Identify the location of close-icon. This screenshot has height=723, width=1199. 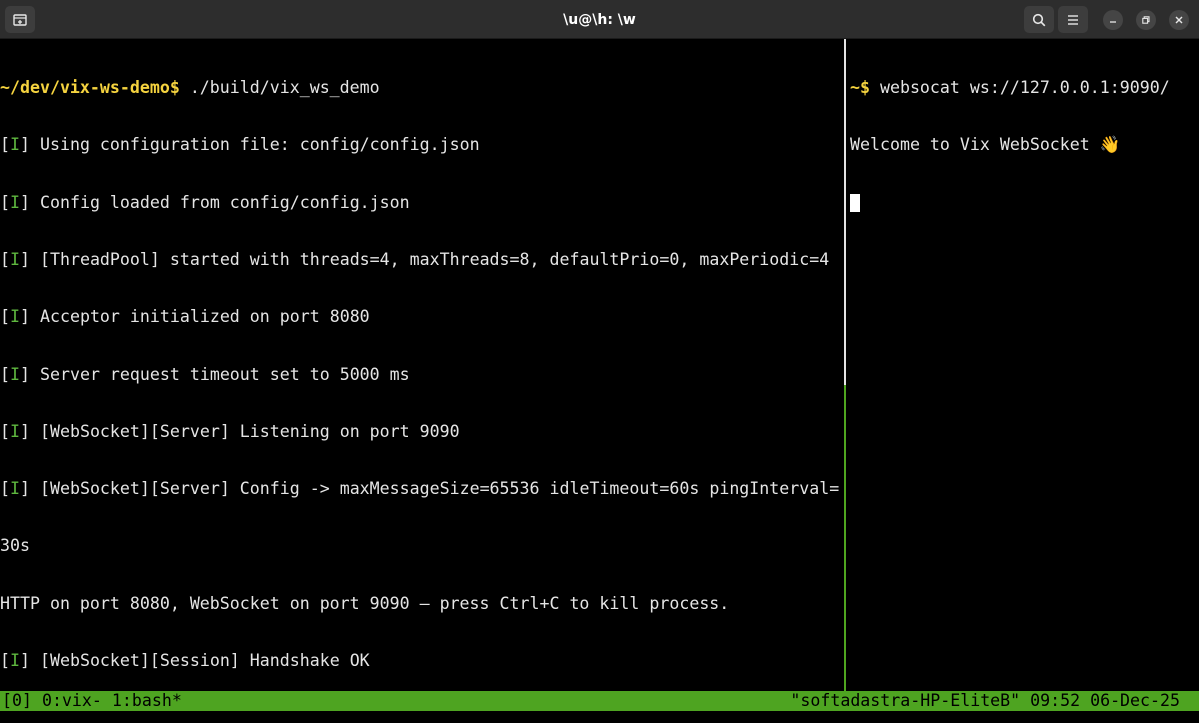
(1179, 20).